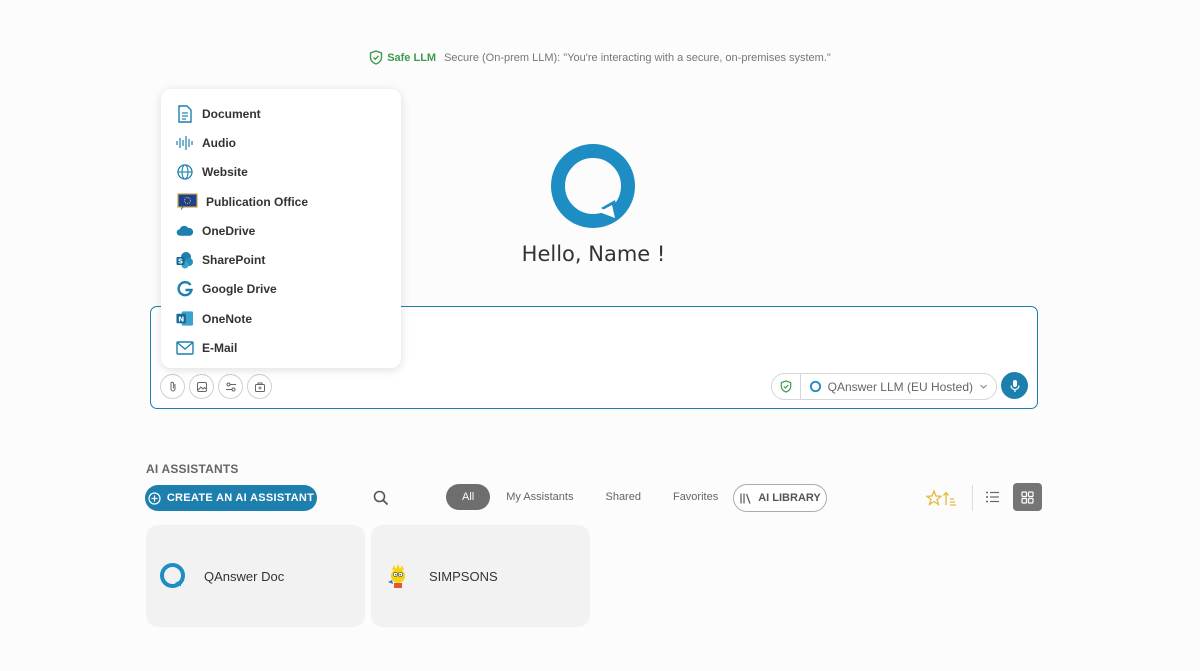 This screenshot has height=671, width=1200. I want to click on menu-item-document: Document, so click(281, 113).